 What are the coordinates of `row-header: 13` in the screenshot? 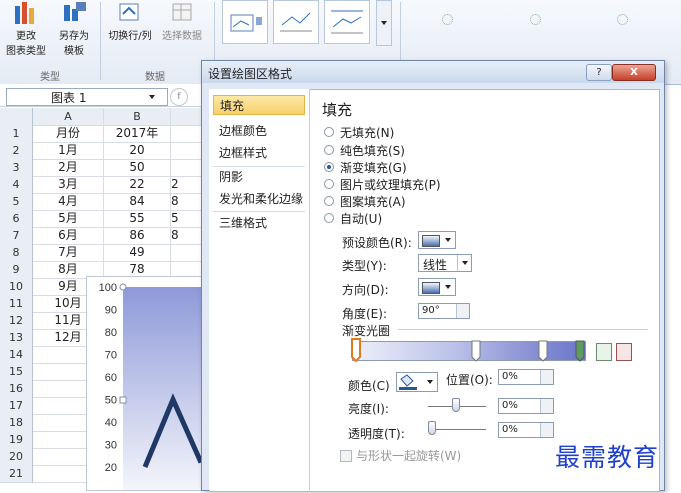 It's located at (16, 338).